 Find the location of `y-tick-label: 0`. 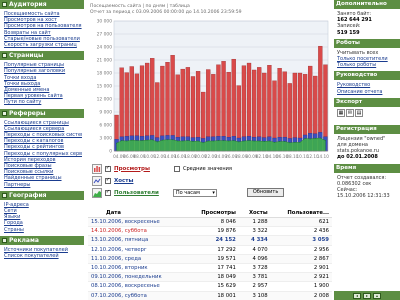

y-tick-label: 0 is located at coordinates (110, 152).